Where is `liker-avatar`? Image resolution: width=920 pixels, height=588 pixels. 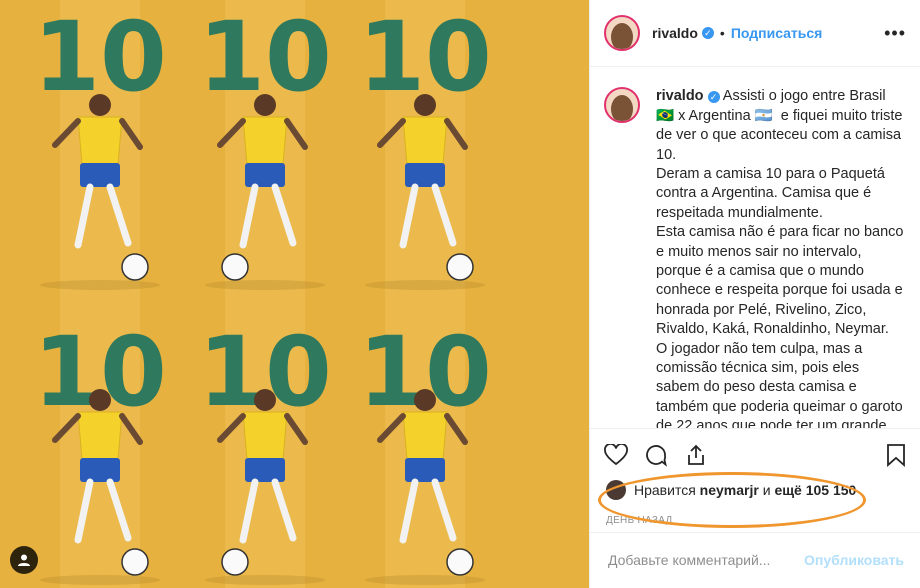
liker-avatar is located at coordinates (616, 489).